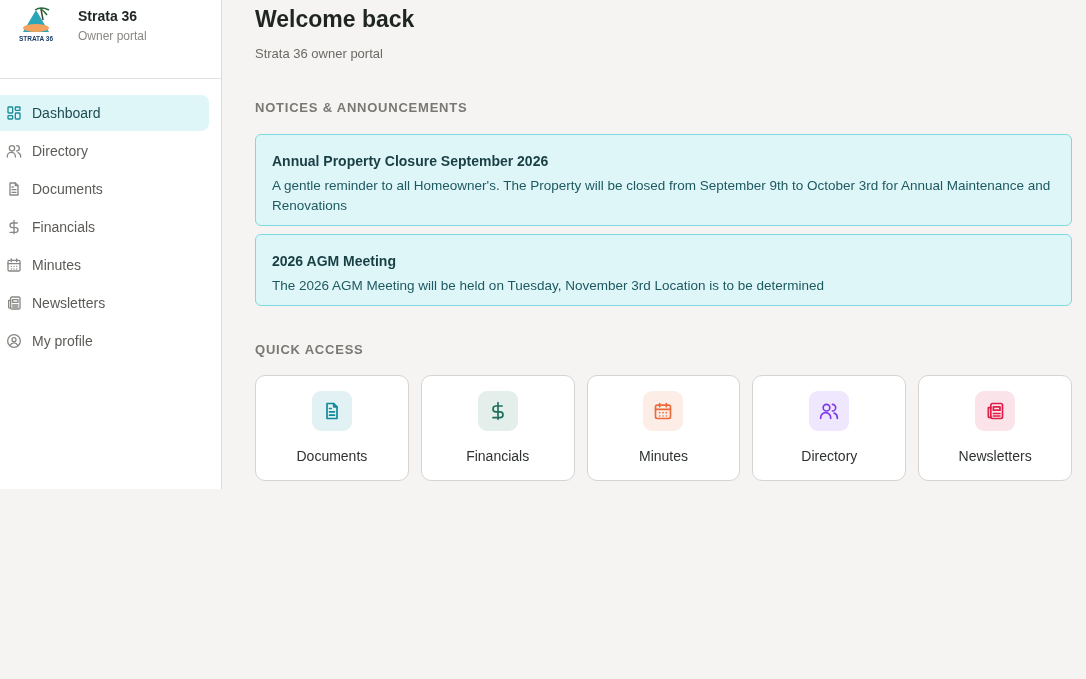  Describe the element at coordinates (14, 227) in the screenshot. I see `dollar-icon` at that location.